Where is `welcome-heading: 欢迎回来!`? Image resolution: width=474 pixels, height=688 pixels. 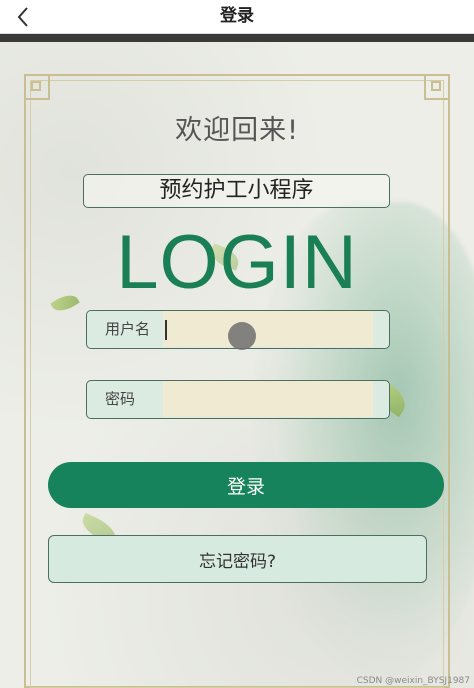
welcome-heading: 欢迎回来! is located at coordinates (237, 130).